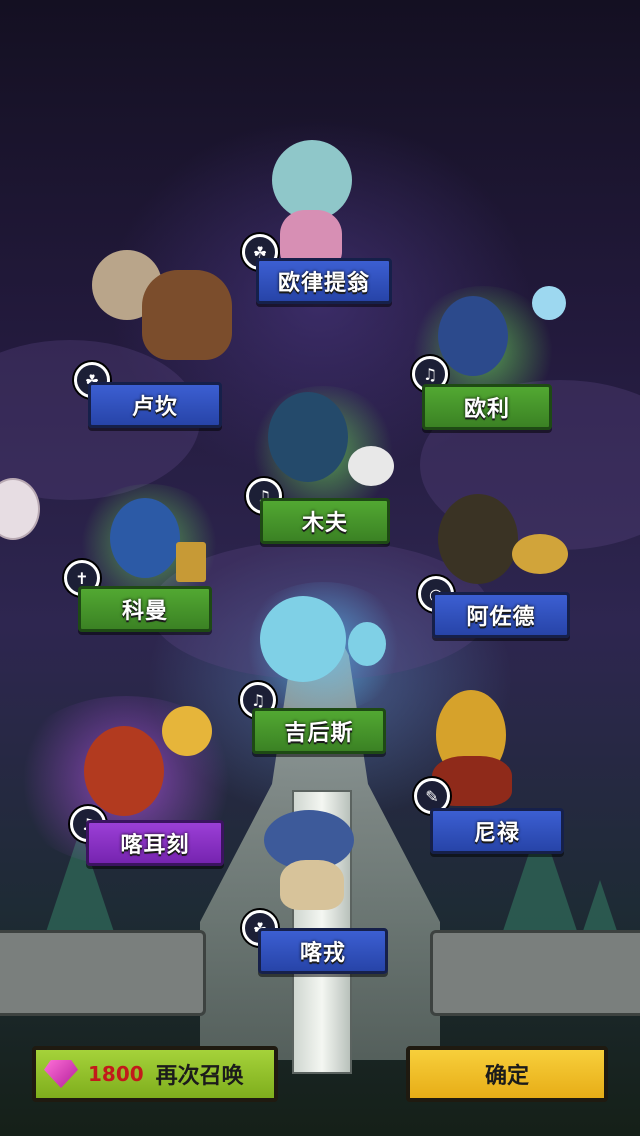 Image resolution: width=640 pixels, height=1136 pixels. What do you see at coordinates (501, 615) in the screenshot?
I see `hero-name-banner: 阿佐德` at bounding box center [501, 615].